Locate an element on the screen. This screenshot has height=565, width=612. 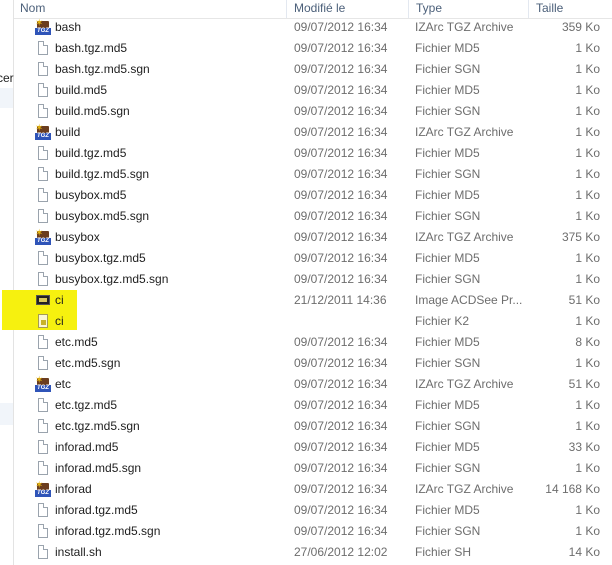
file-name: build is located at coordinates (67, 132).